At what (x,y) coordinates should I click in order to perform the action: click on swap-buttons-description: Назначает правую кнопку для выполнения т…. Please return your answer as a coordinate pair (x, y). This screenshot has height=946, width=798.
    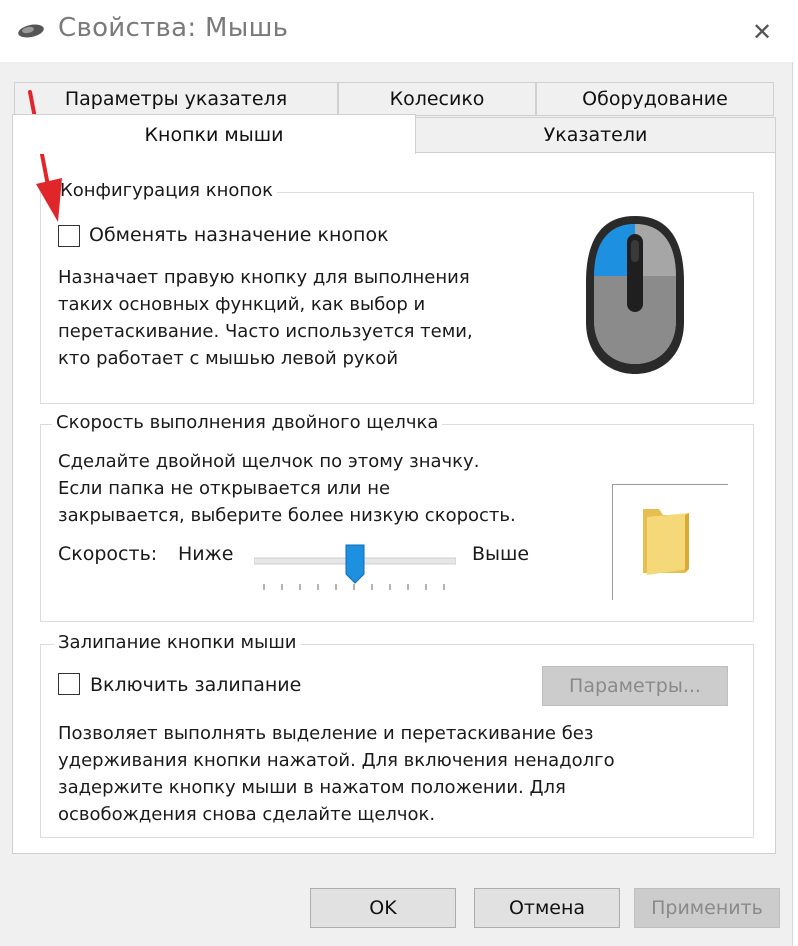
    Looking at the image, I should click on (265, 318).